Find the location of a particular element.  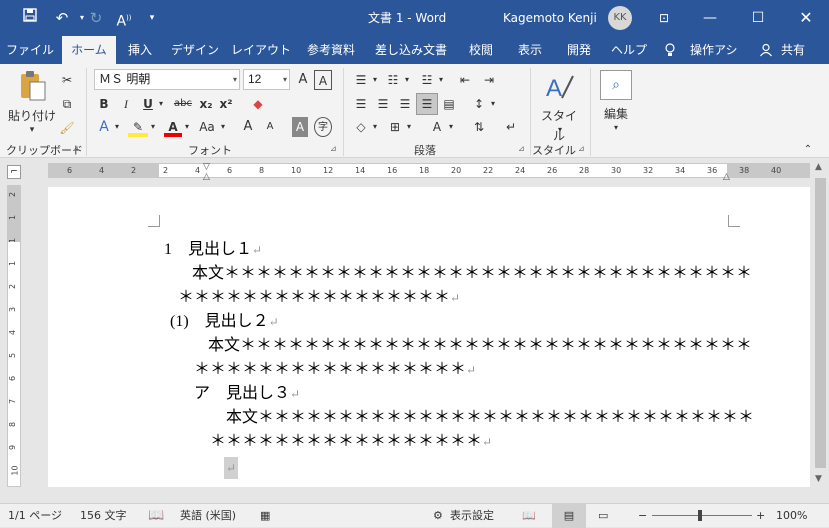

text-effects-dropdown-icon: ▾ is located at coordinates (117, 127).